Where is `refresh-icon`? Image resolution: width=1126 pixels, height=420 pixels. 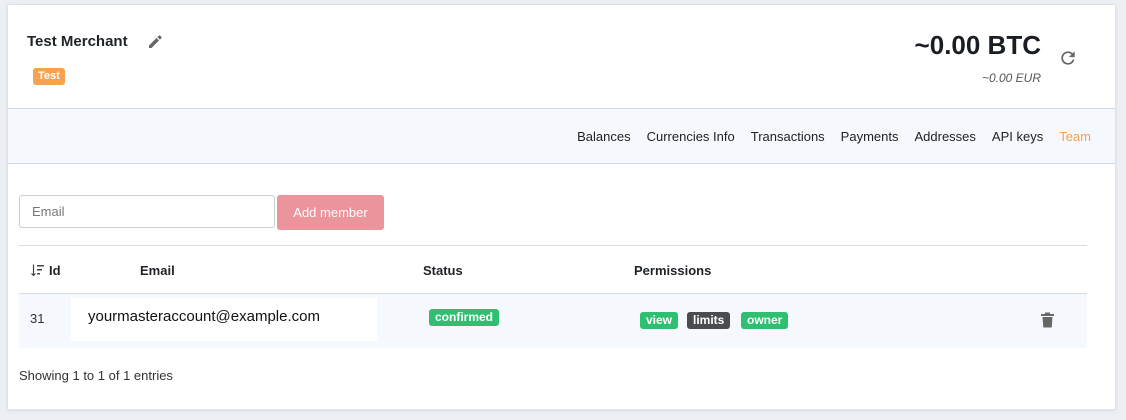
refresh-icon is located at coordinates (1068, 58).